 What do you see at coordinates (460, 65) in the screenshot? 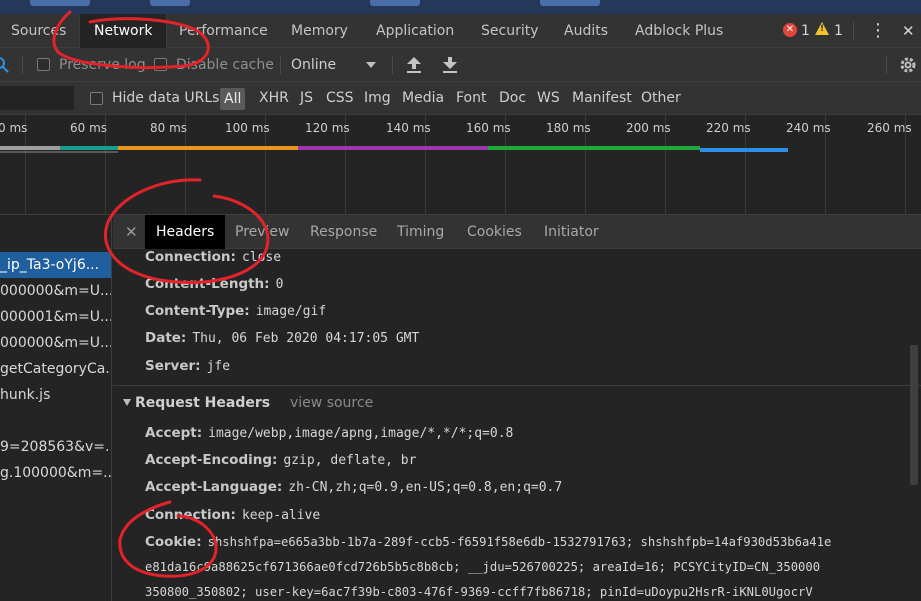
I see `network-toolbar: Preserve log Disable cache Online` at bounding box center [460, 65].